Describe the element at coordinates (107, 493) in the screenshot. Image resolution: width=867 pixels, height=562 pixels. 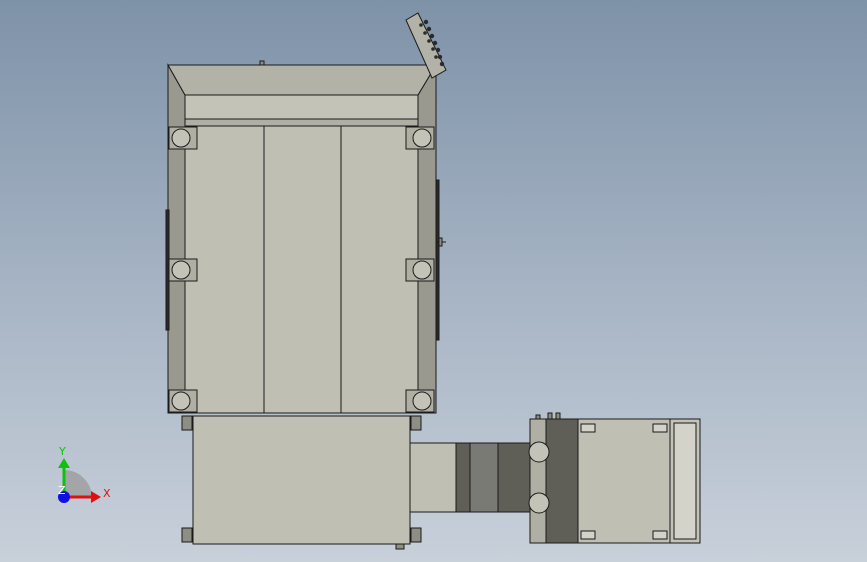
I see `x-axis-label: X` at that location.